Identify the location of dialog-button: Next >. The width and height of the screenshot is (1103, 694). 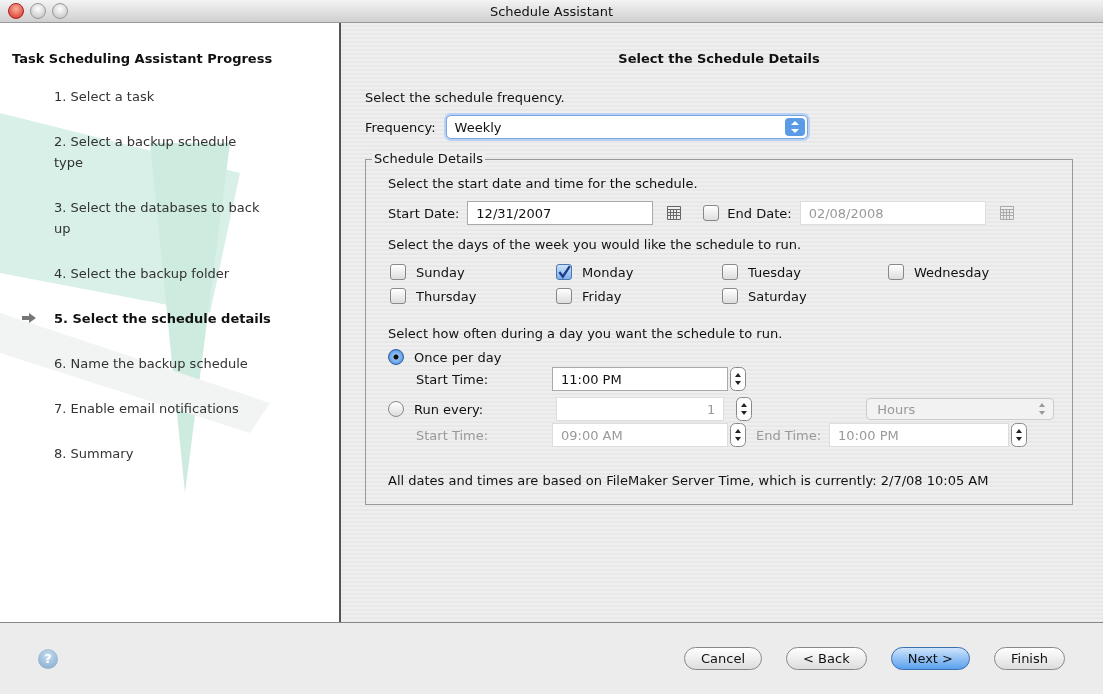
(930, 658).